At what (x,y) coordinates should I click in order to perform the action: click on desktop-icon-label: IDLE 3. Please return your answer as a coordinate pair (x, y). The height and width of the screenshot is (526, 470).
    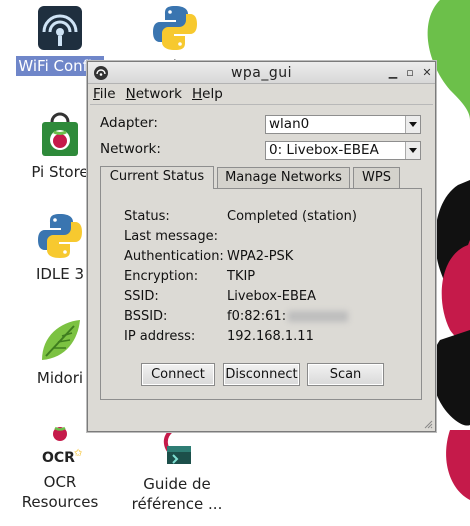
    Looking at the image, I should click on (60, 274).